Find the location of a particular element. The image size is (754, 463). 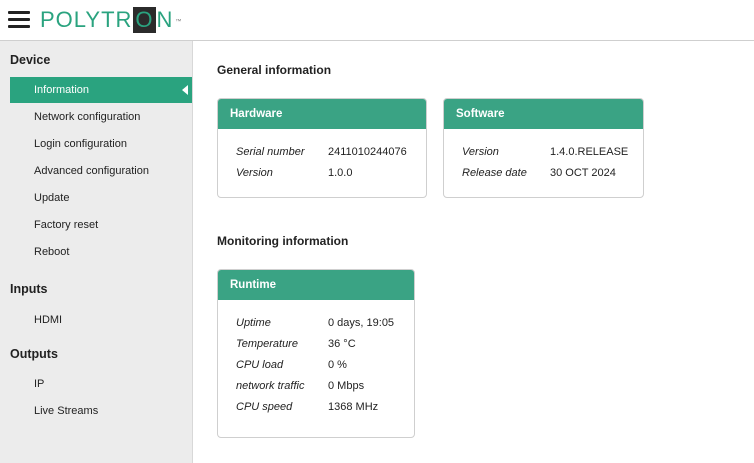

table-row: CPU speed 1368 MHz is located at coordinates (315, 406).